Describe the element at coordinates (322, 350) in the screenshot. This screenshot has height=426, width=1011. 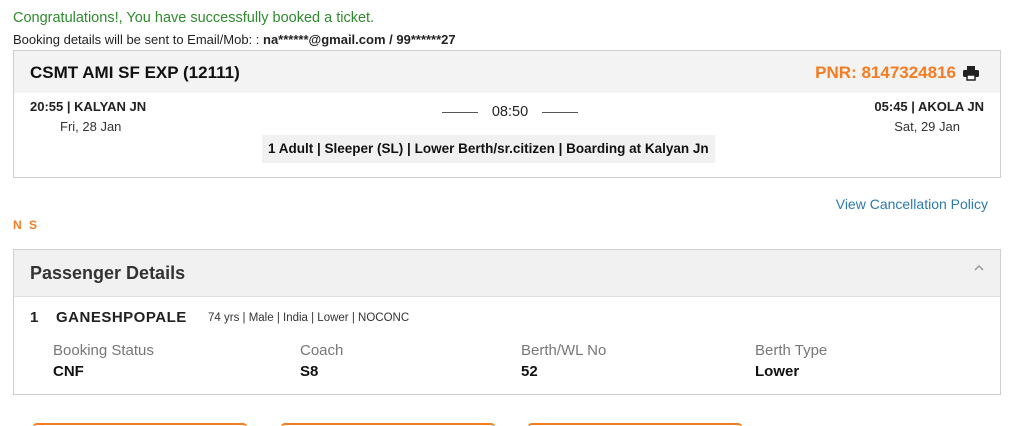
I see `coach-label: Coach` at that location.